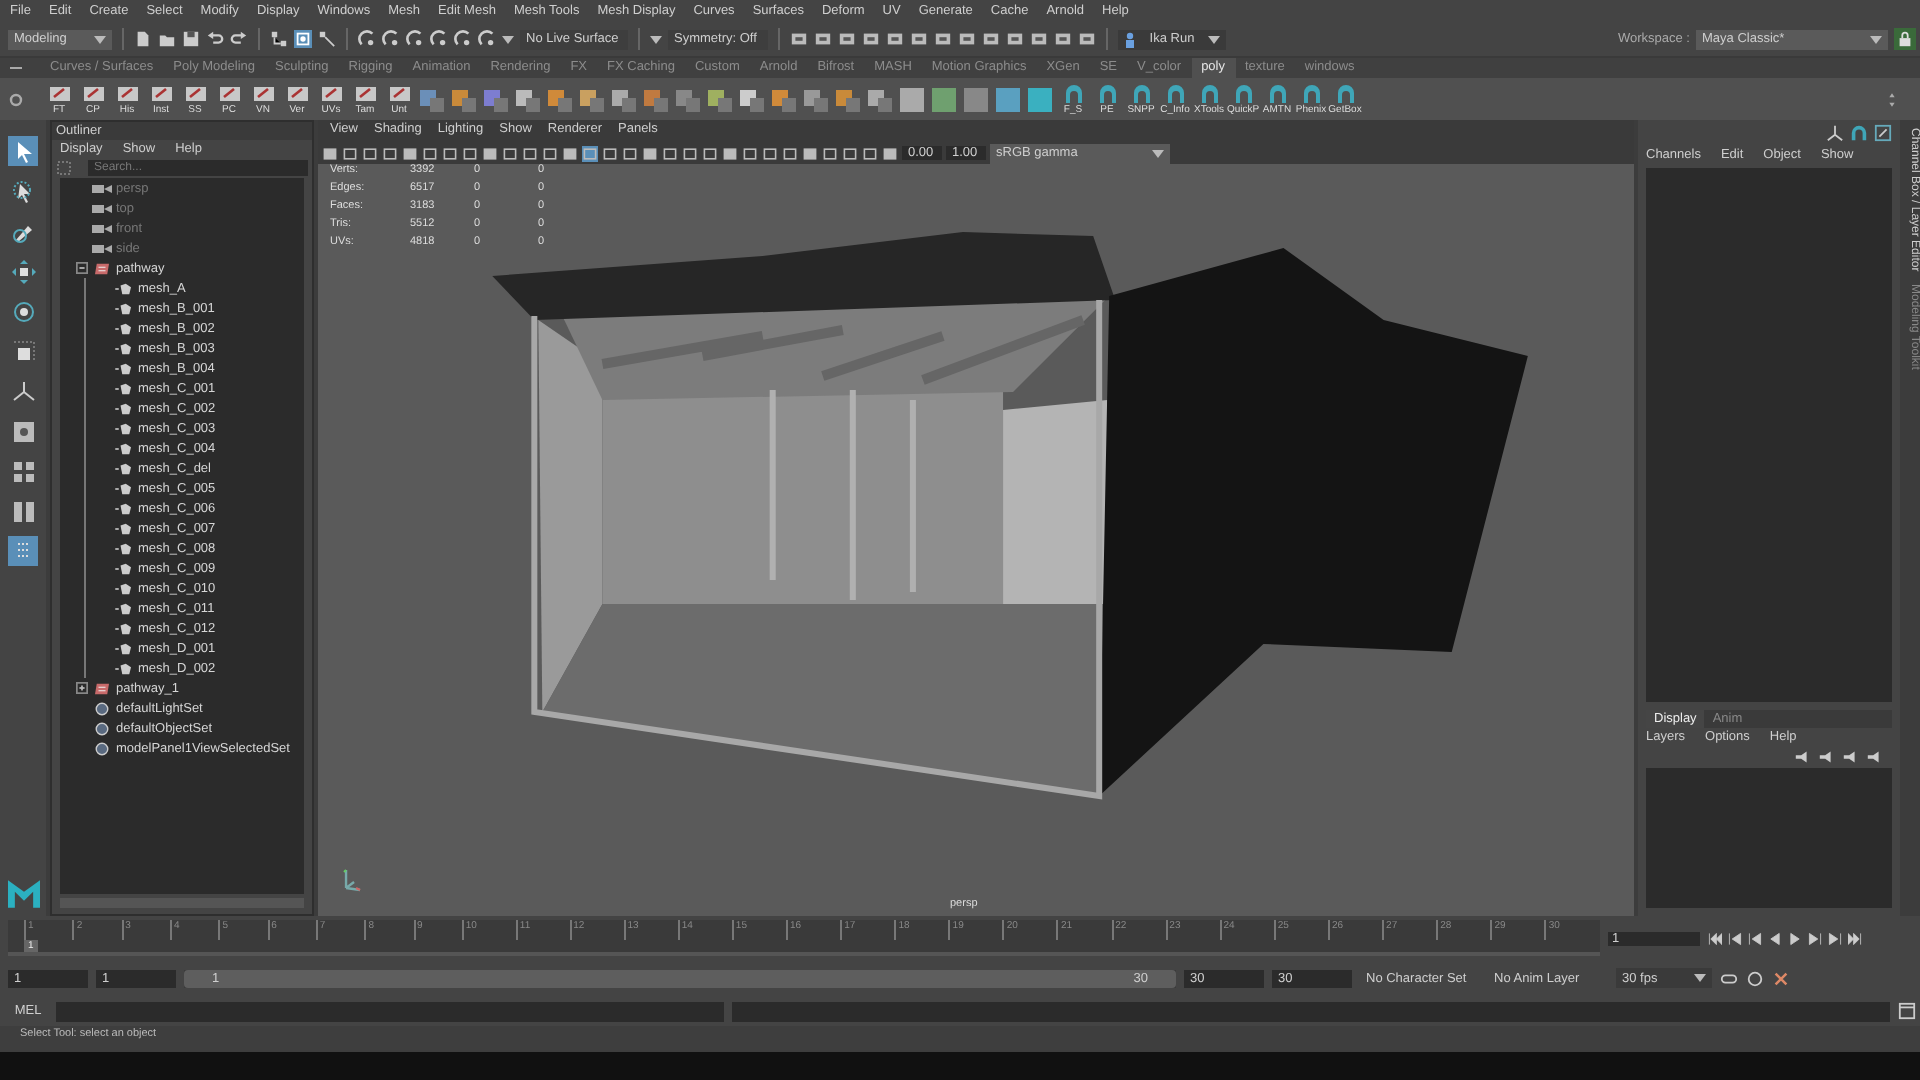 This screenshot has height=1080, width=1920. Describe the element at coordinates (1781, 978) in the screenshot. I see `key-icon` at that location.